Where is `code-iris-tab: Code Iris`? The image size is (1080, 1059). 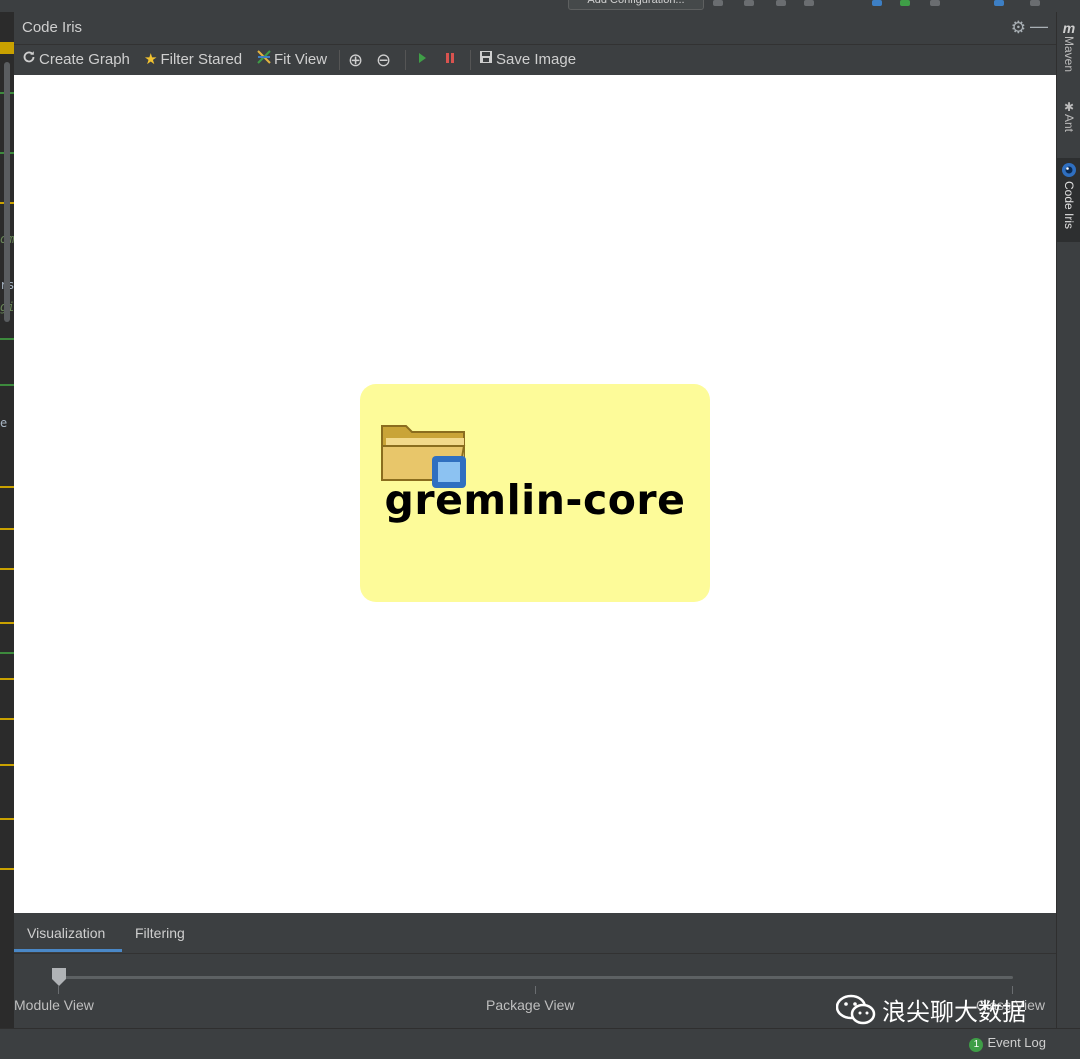
code-iris-tab: Code Iris is located at coordinates (1068, 200).